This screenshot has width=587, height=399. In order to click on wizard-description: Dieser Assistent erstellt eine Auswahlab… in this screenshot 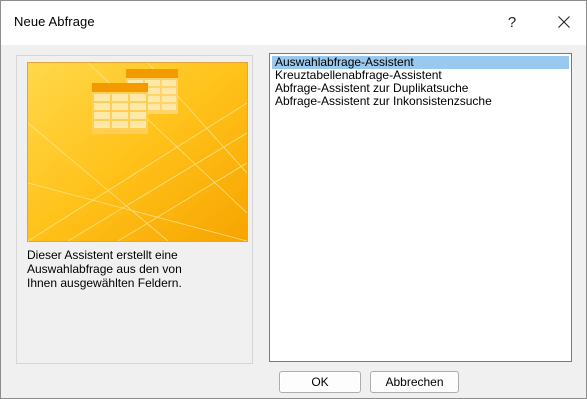, I will do `click(104, 269)`.